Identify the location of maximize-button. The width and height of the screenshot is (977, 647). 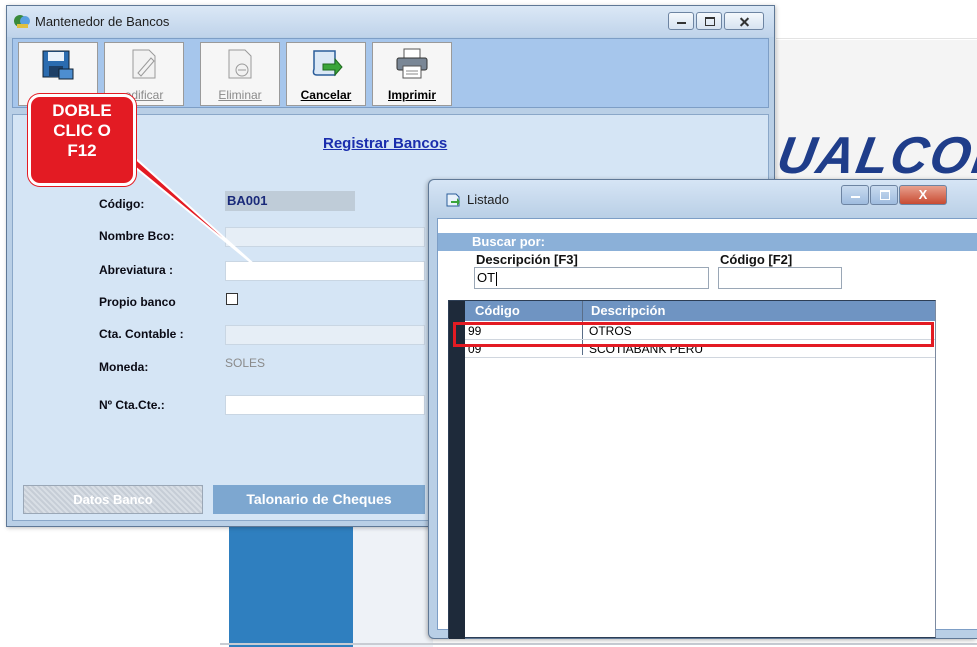
(709, 21).